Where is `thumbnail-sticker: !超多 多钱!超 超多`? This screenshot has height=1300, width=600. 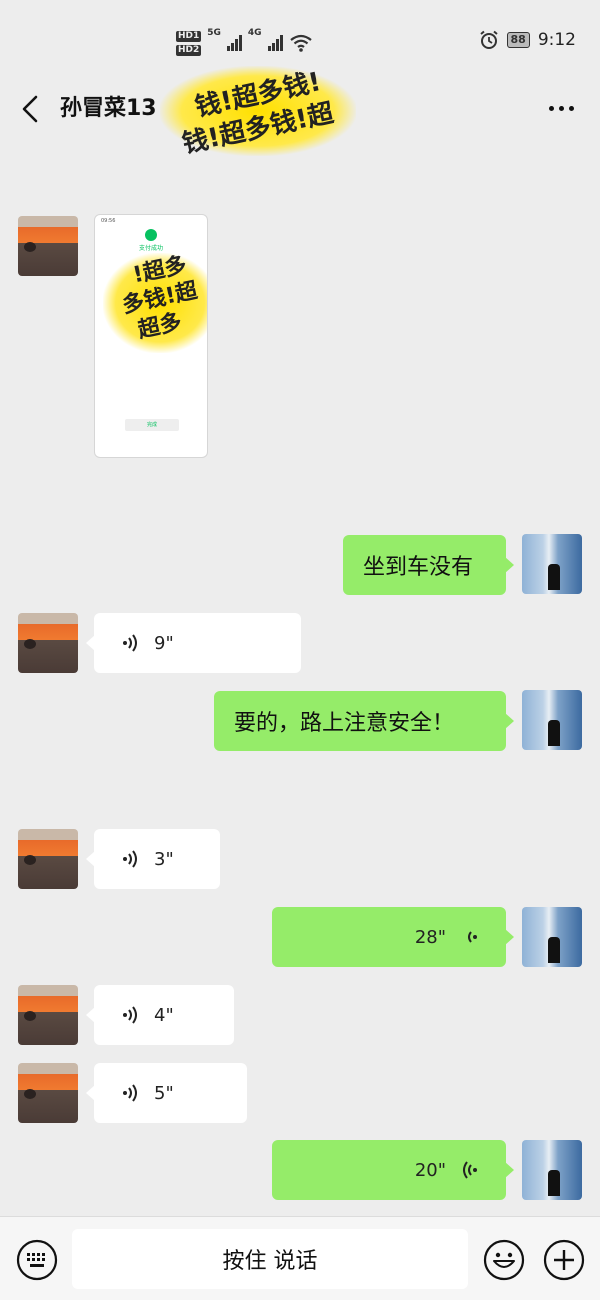
thumbnail-sticker: !超多 多钱!超 超多 is located at coordinates (155, 303).